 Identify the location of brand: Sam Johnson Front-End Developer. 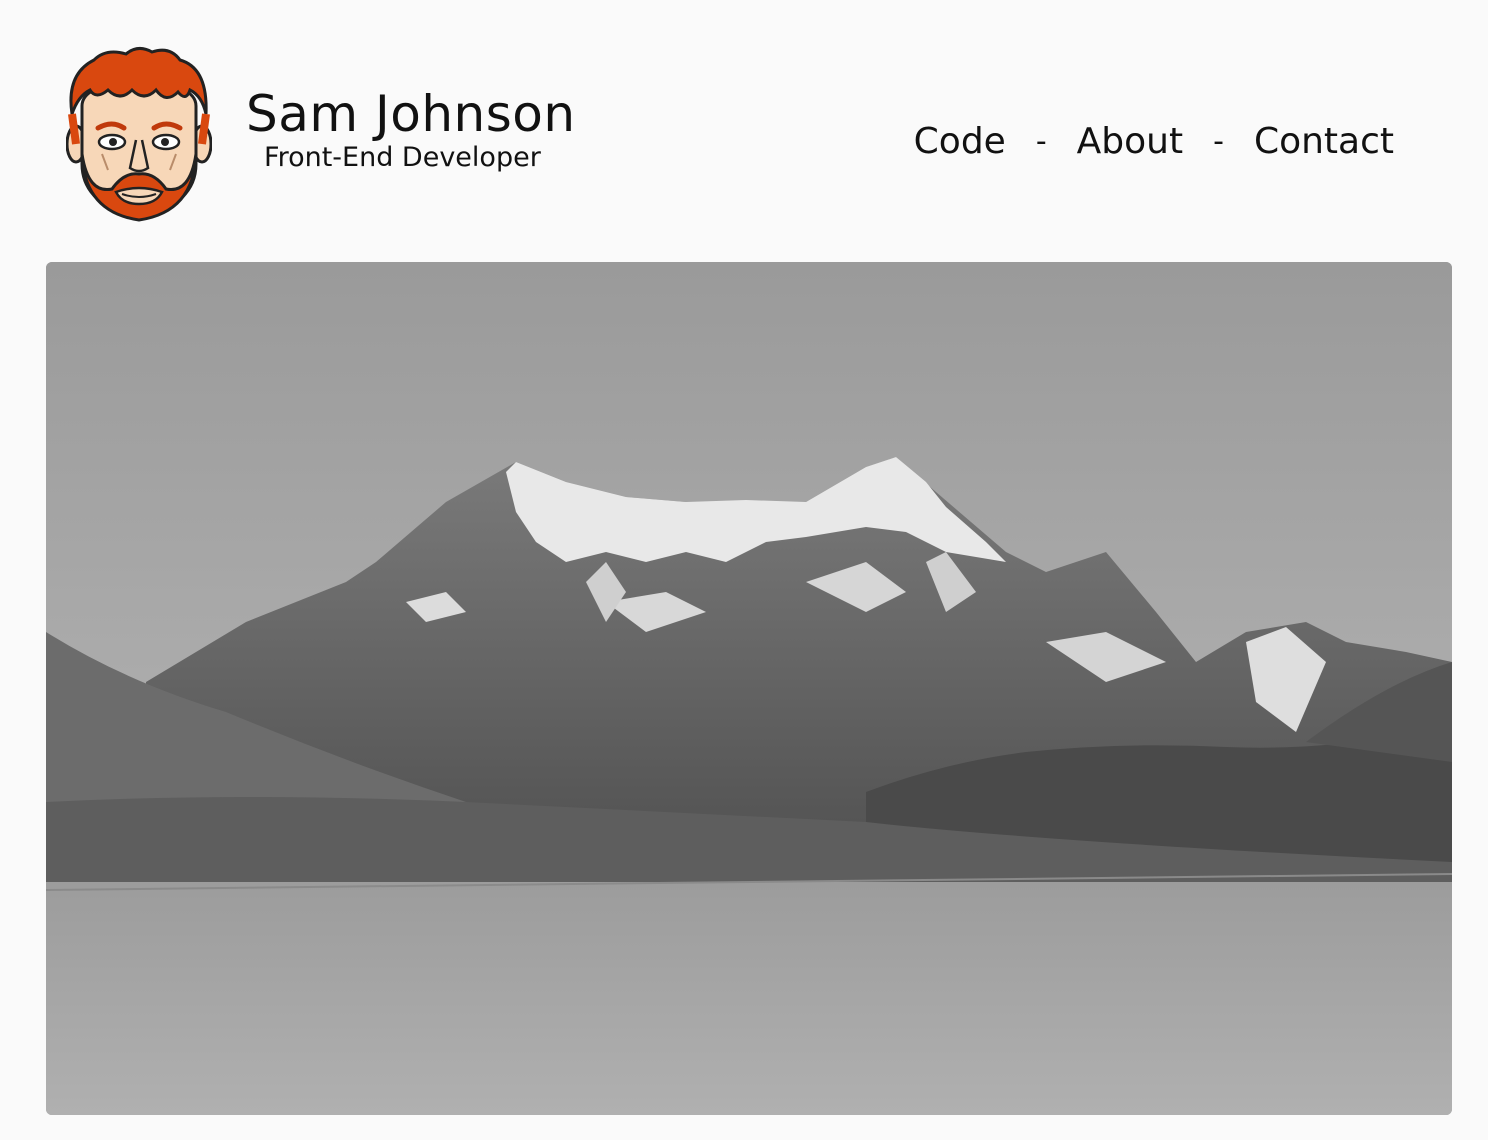
(411, 130).